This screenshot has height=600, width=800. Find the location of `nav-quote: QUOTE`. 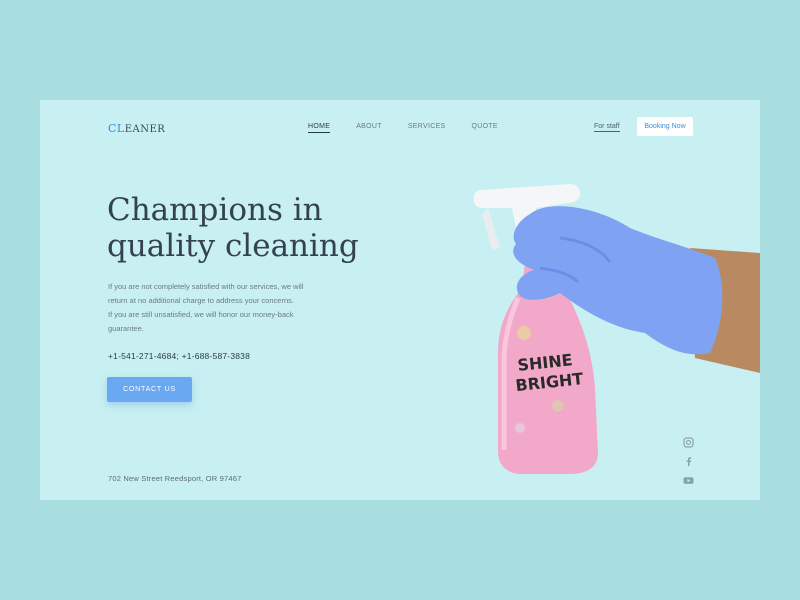

nav-quote: QUOTE is located at coordinates (485, 128).